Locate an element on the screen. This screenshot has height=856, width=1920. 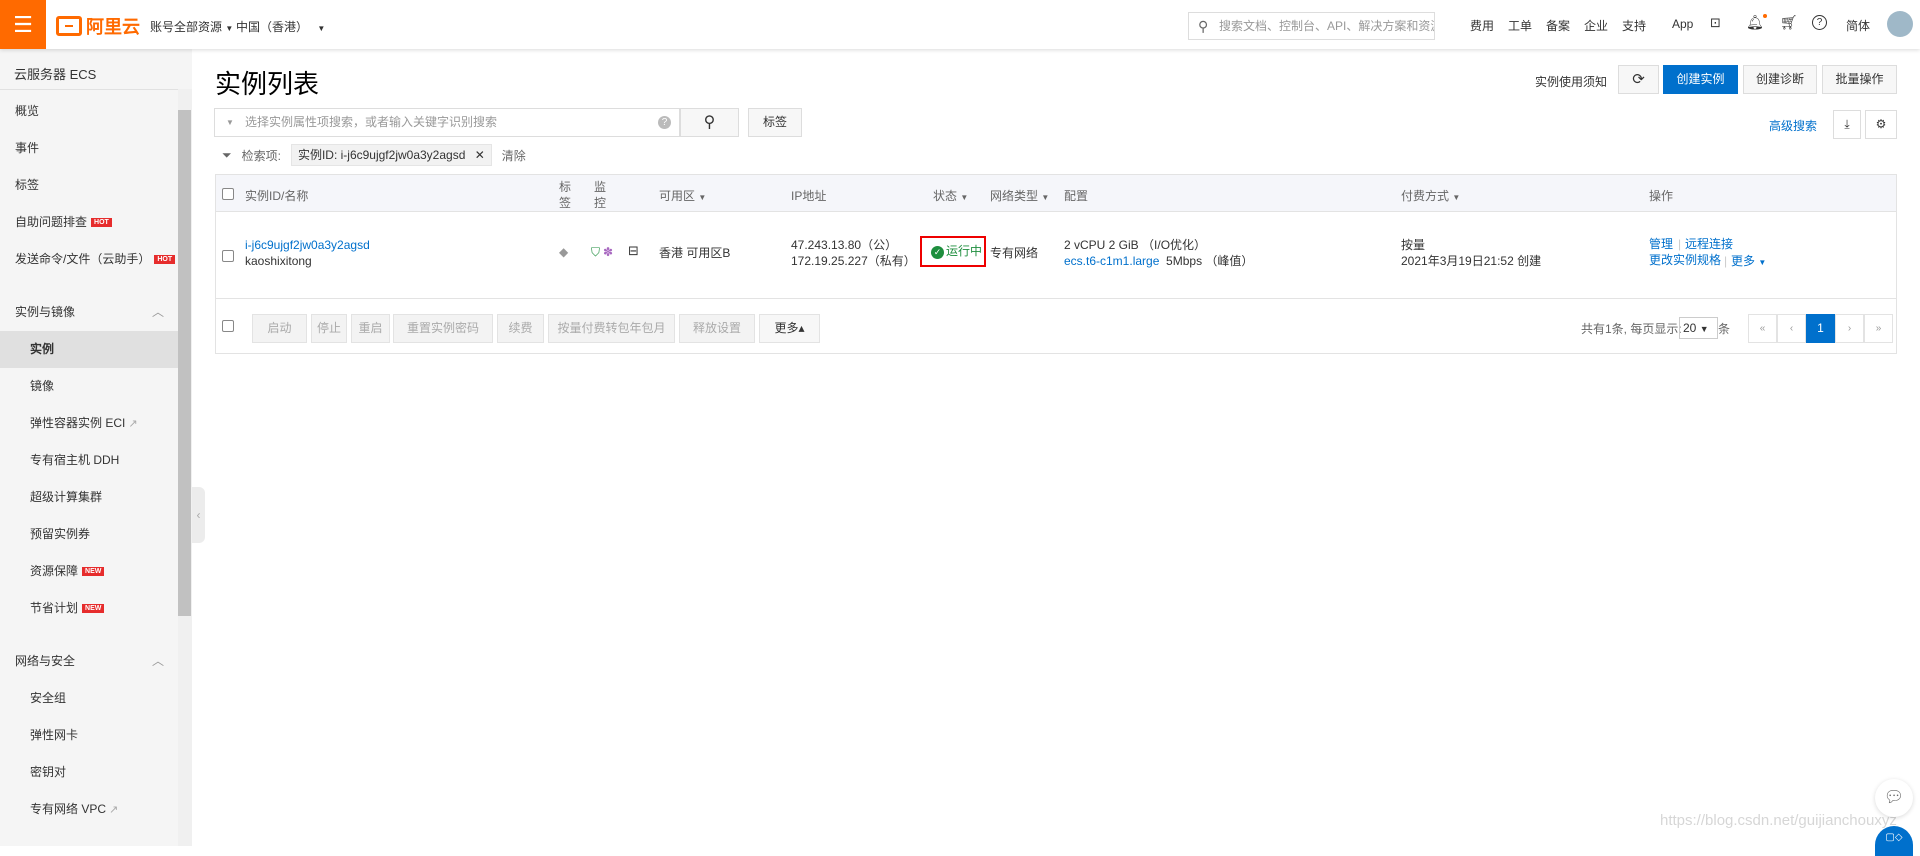
sidebar-item-savings-plan: 节省计划 NEW is located at coordinates (89, 608).